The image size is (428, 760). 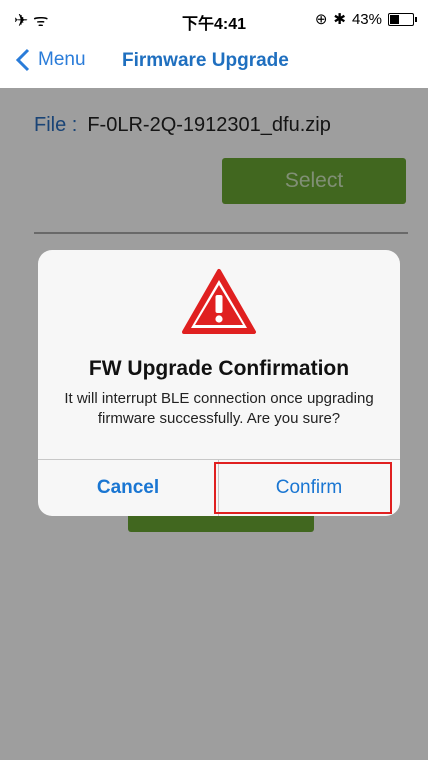 What do you see at coordinates (128, 488) in the screenshot?
I see `cancel-button: Cancel` at bounding box center [128, 488].